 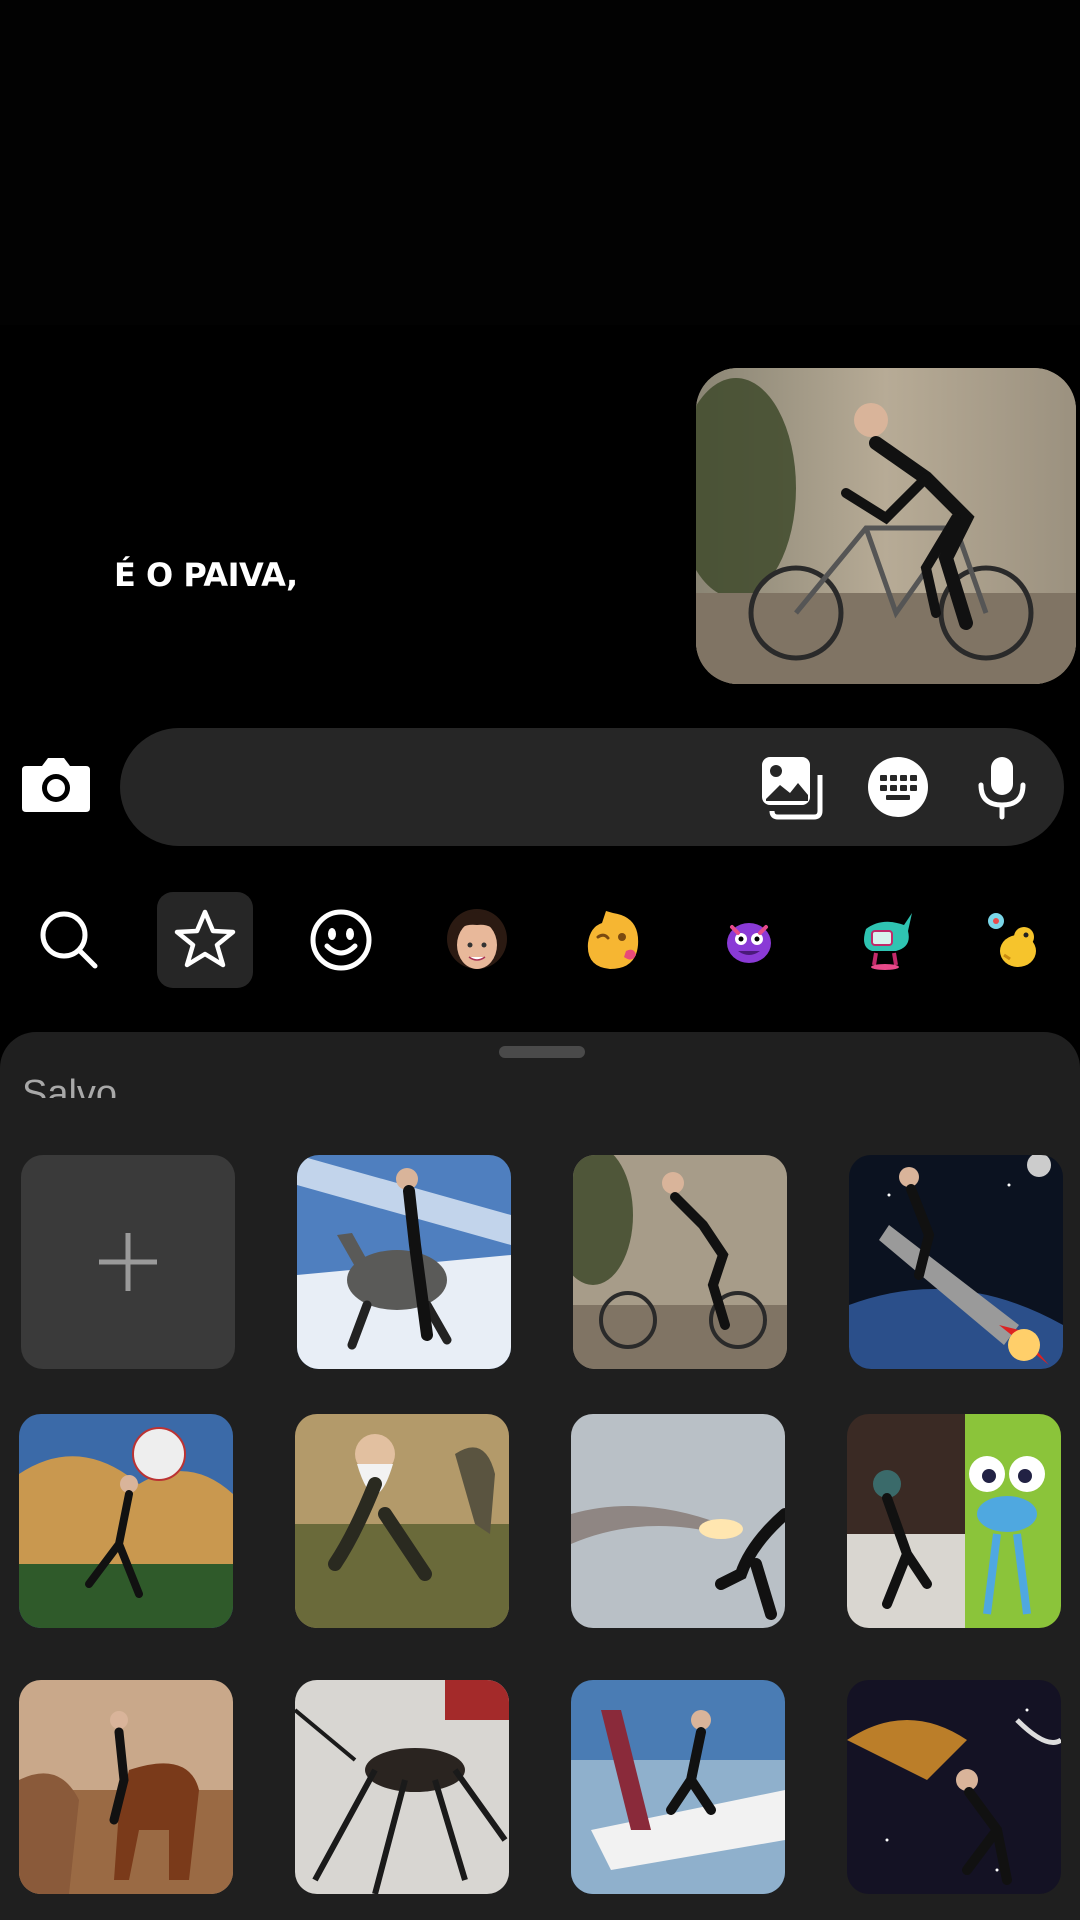 I want to click on star-icon, so click(x=205, y=938).